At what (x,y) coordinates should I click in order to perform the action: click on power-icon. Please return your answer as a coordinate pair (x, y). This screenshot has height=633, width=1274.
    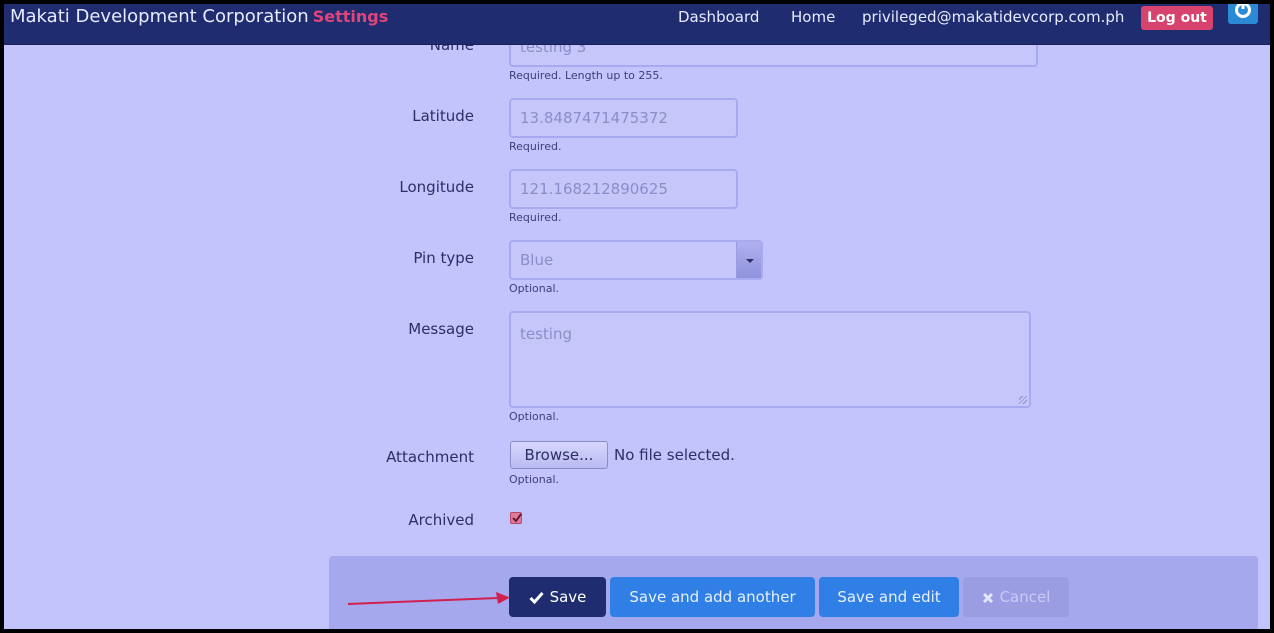
    Looking at the image, I should click on (1243, 9).